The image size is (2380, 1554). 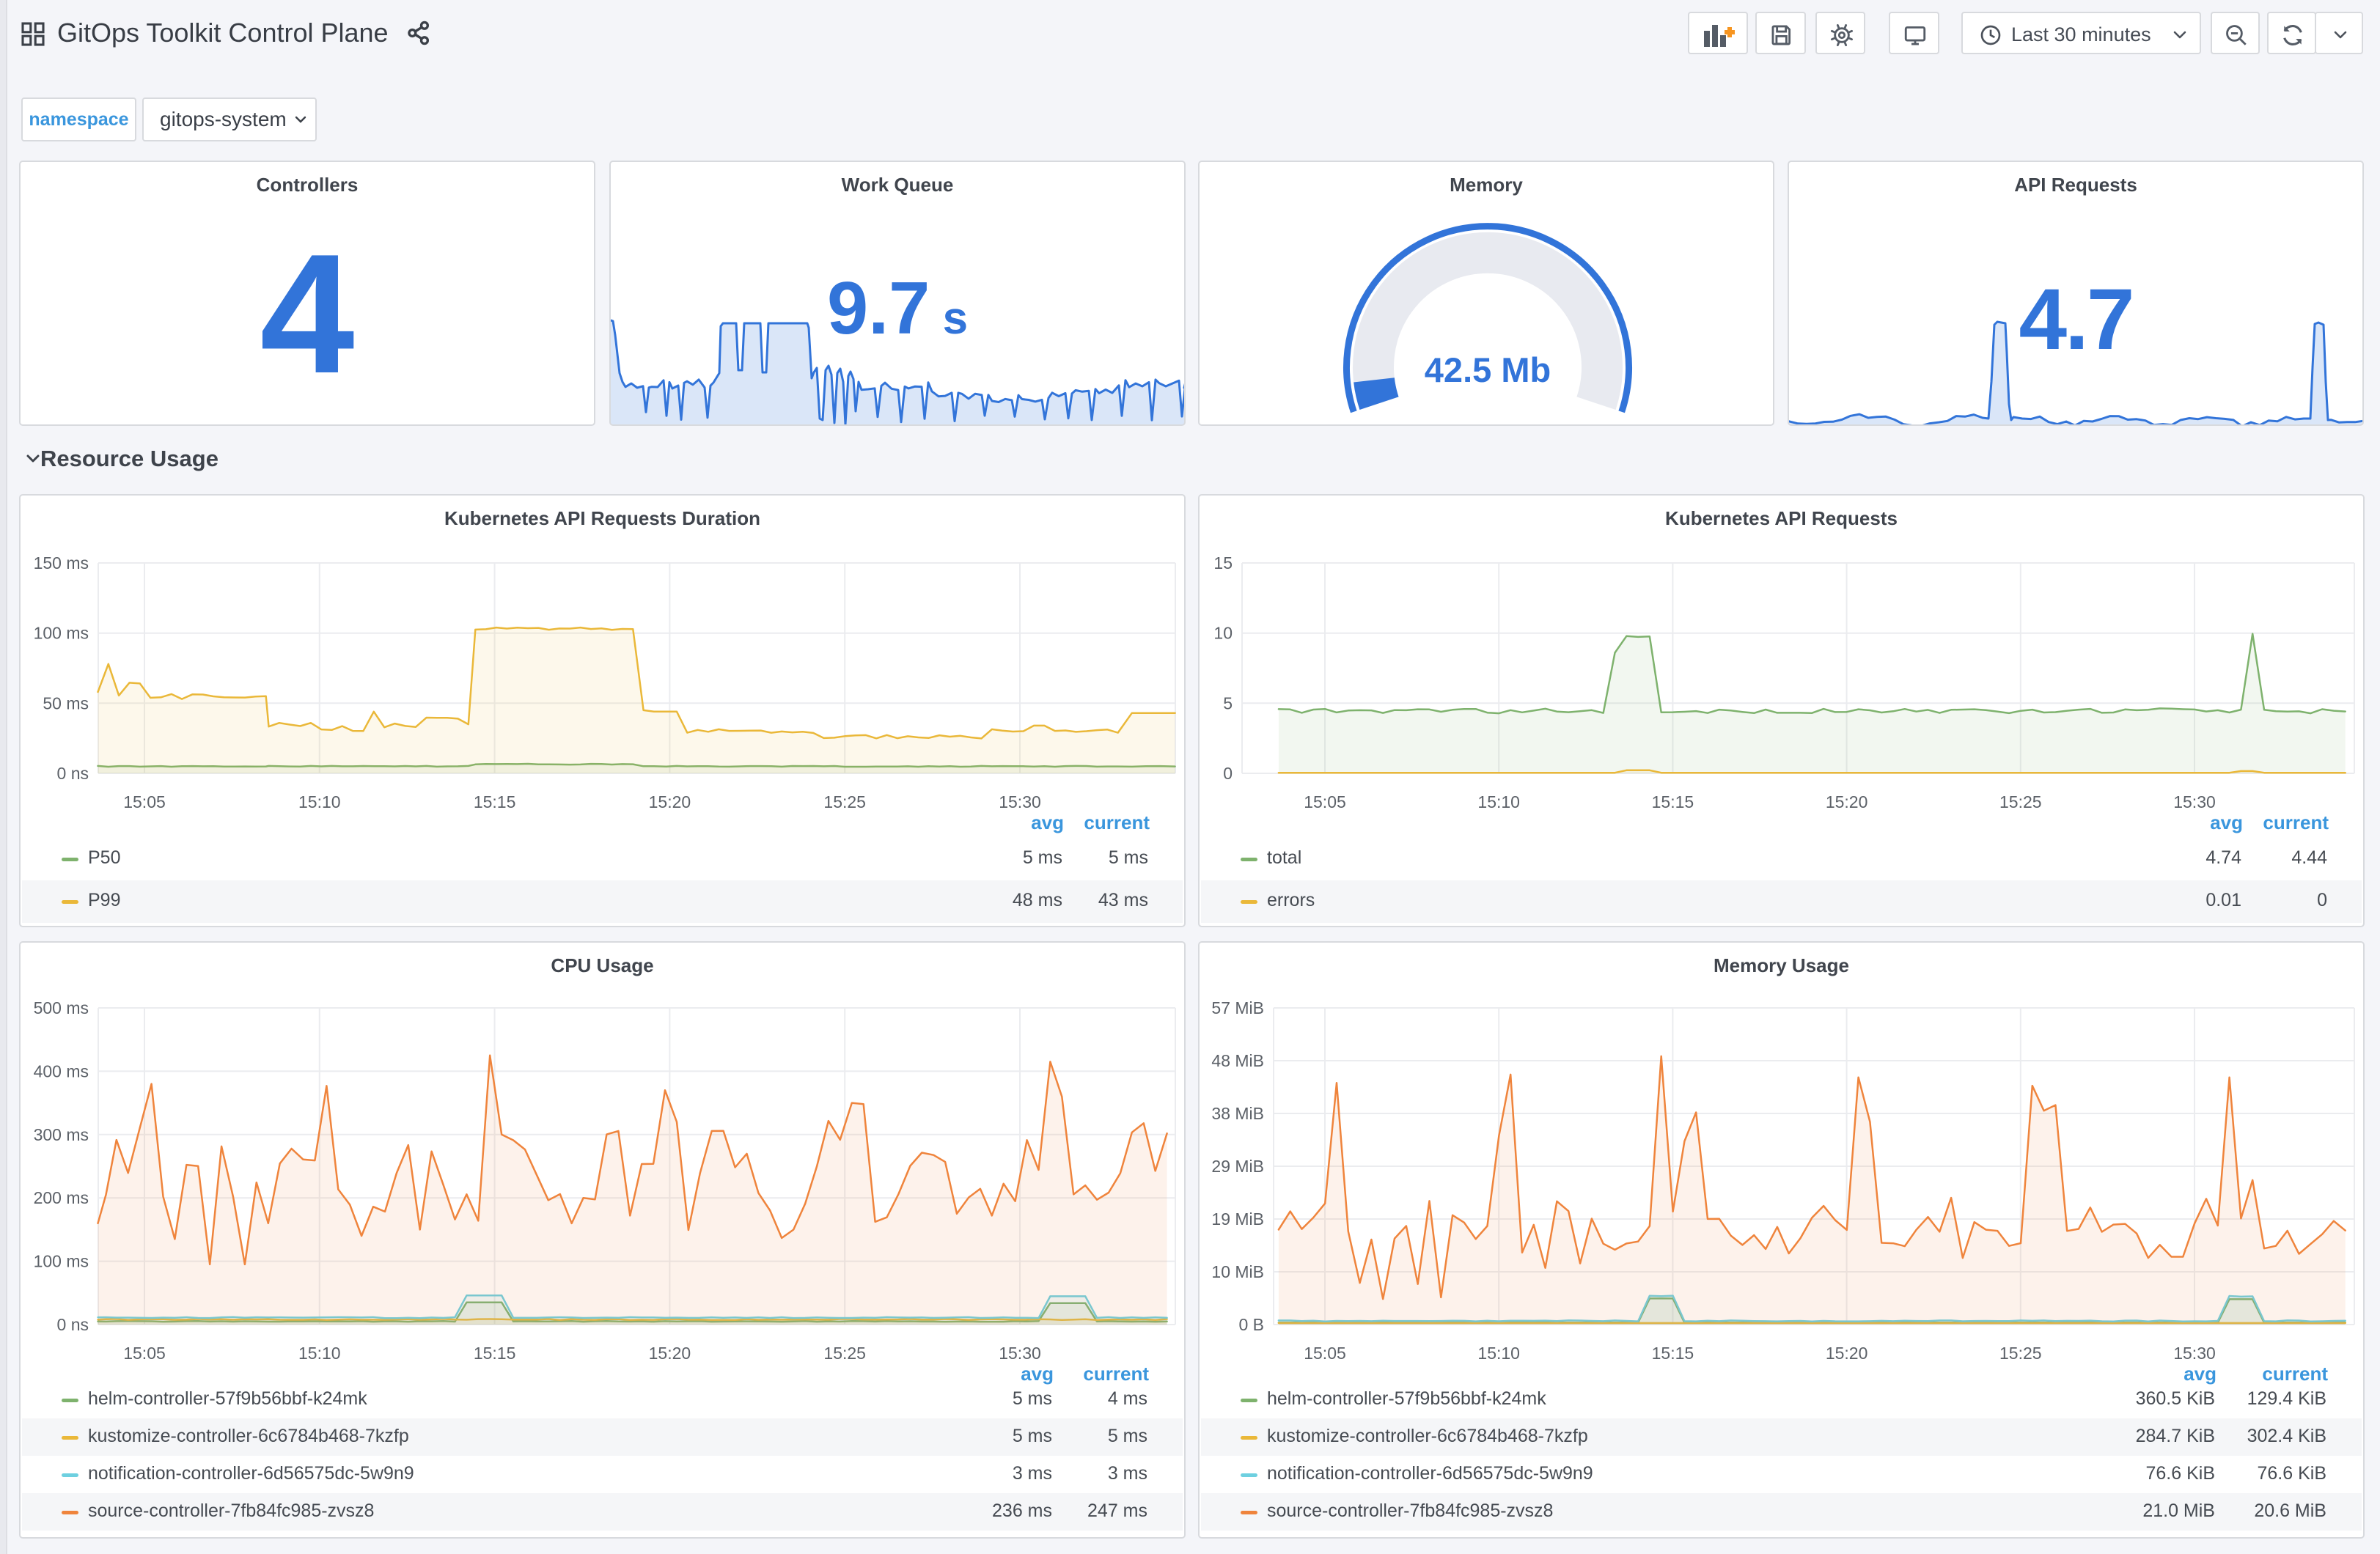 What do you see at coordinates (61, 1197) in the screenshot?
I see `svg-text: 200 ms` at bounding box center [61, 1197].